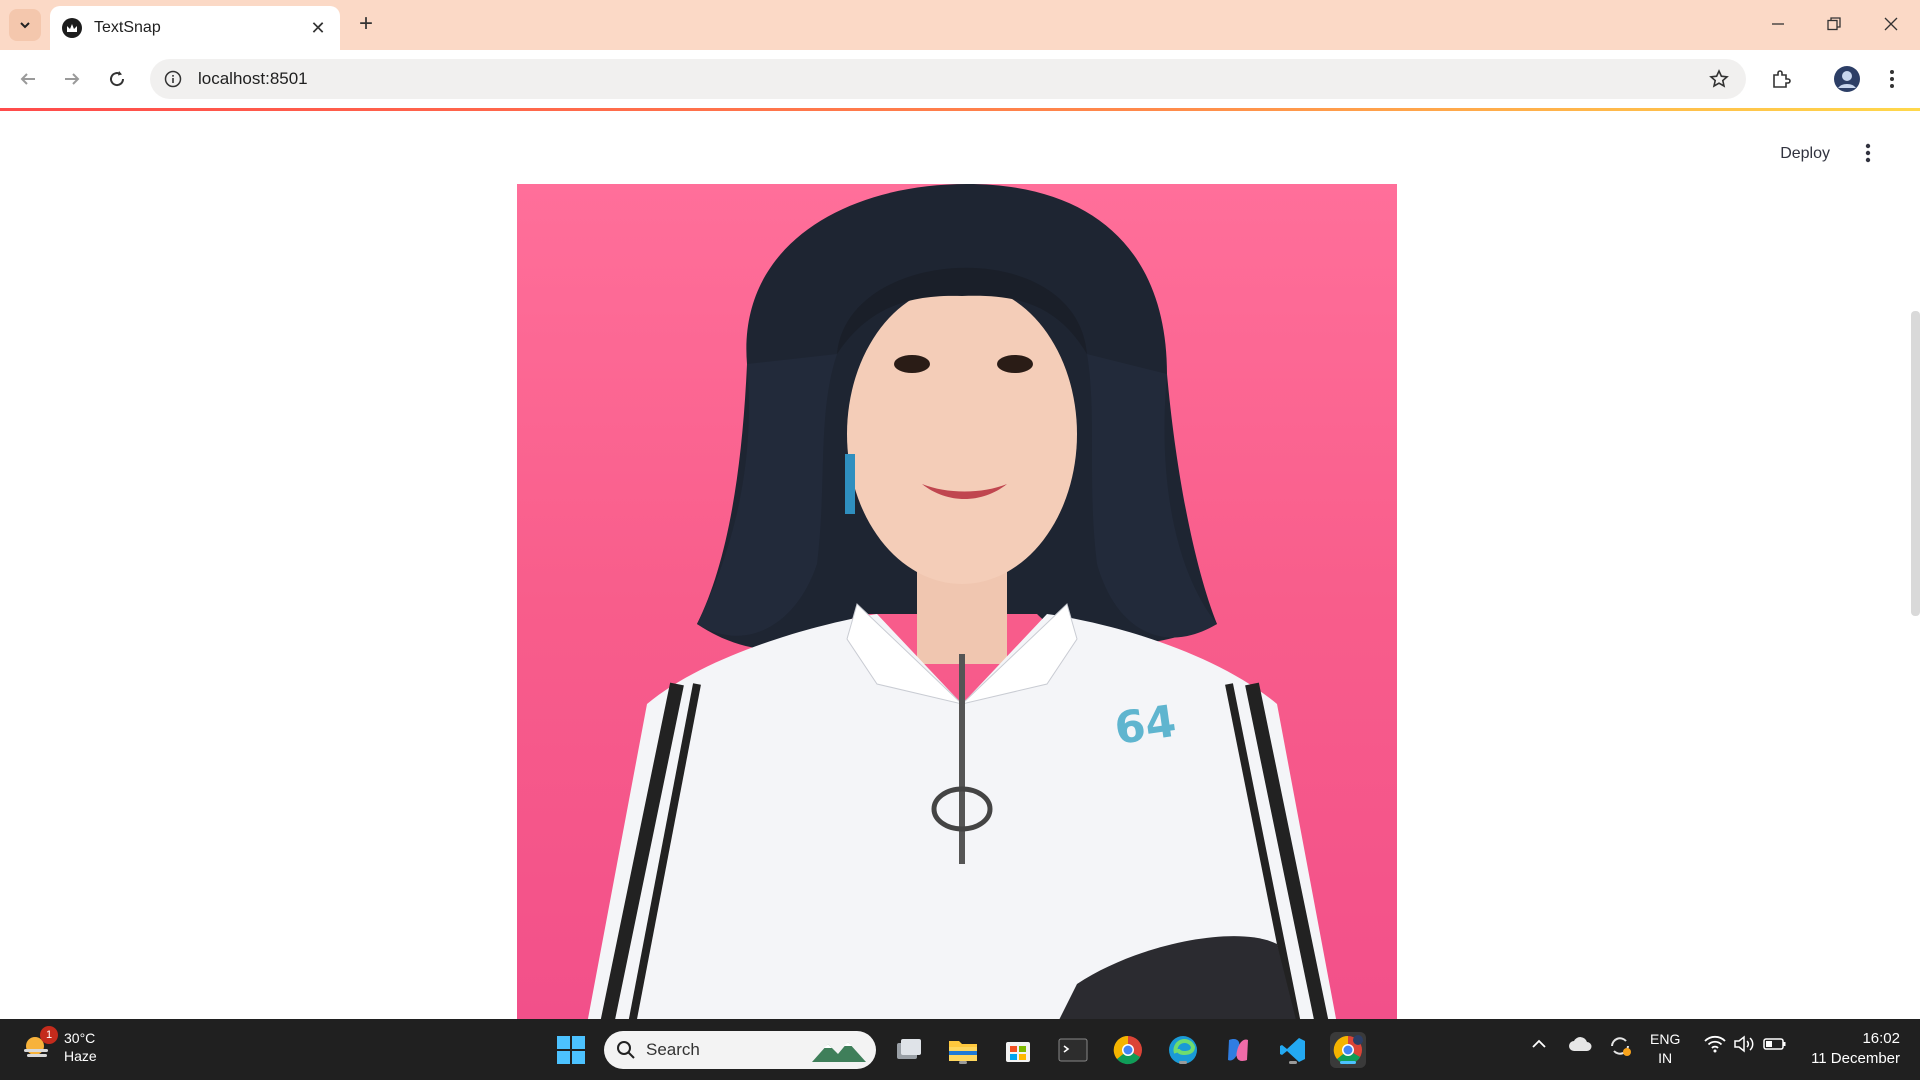 Image resolution: width=1920 pixels, height=1080 pixels. I want to click on close-window-button, so click(1891, 24).